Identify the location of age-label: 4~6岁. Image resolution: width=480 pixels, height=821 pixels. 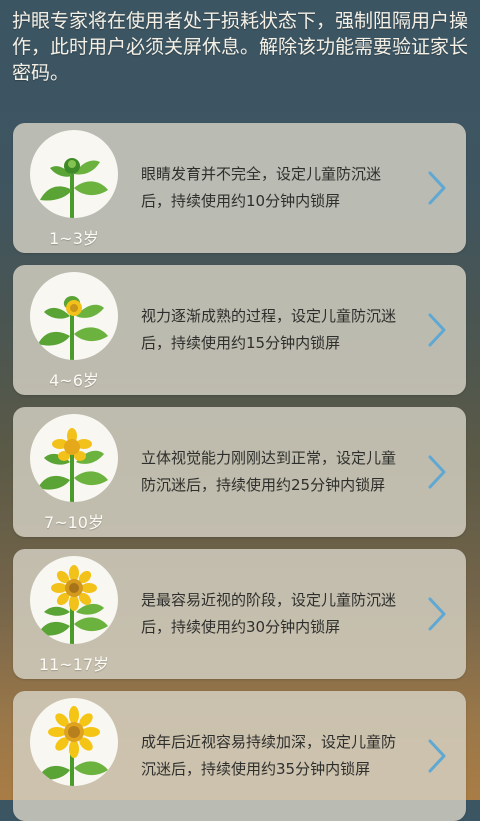
(74, 380).